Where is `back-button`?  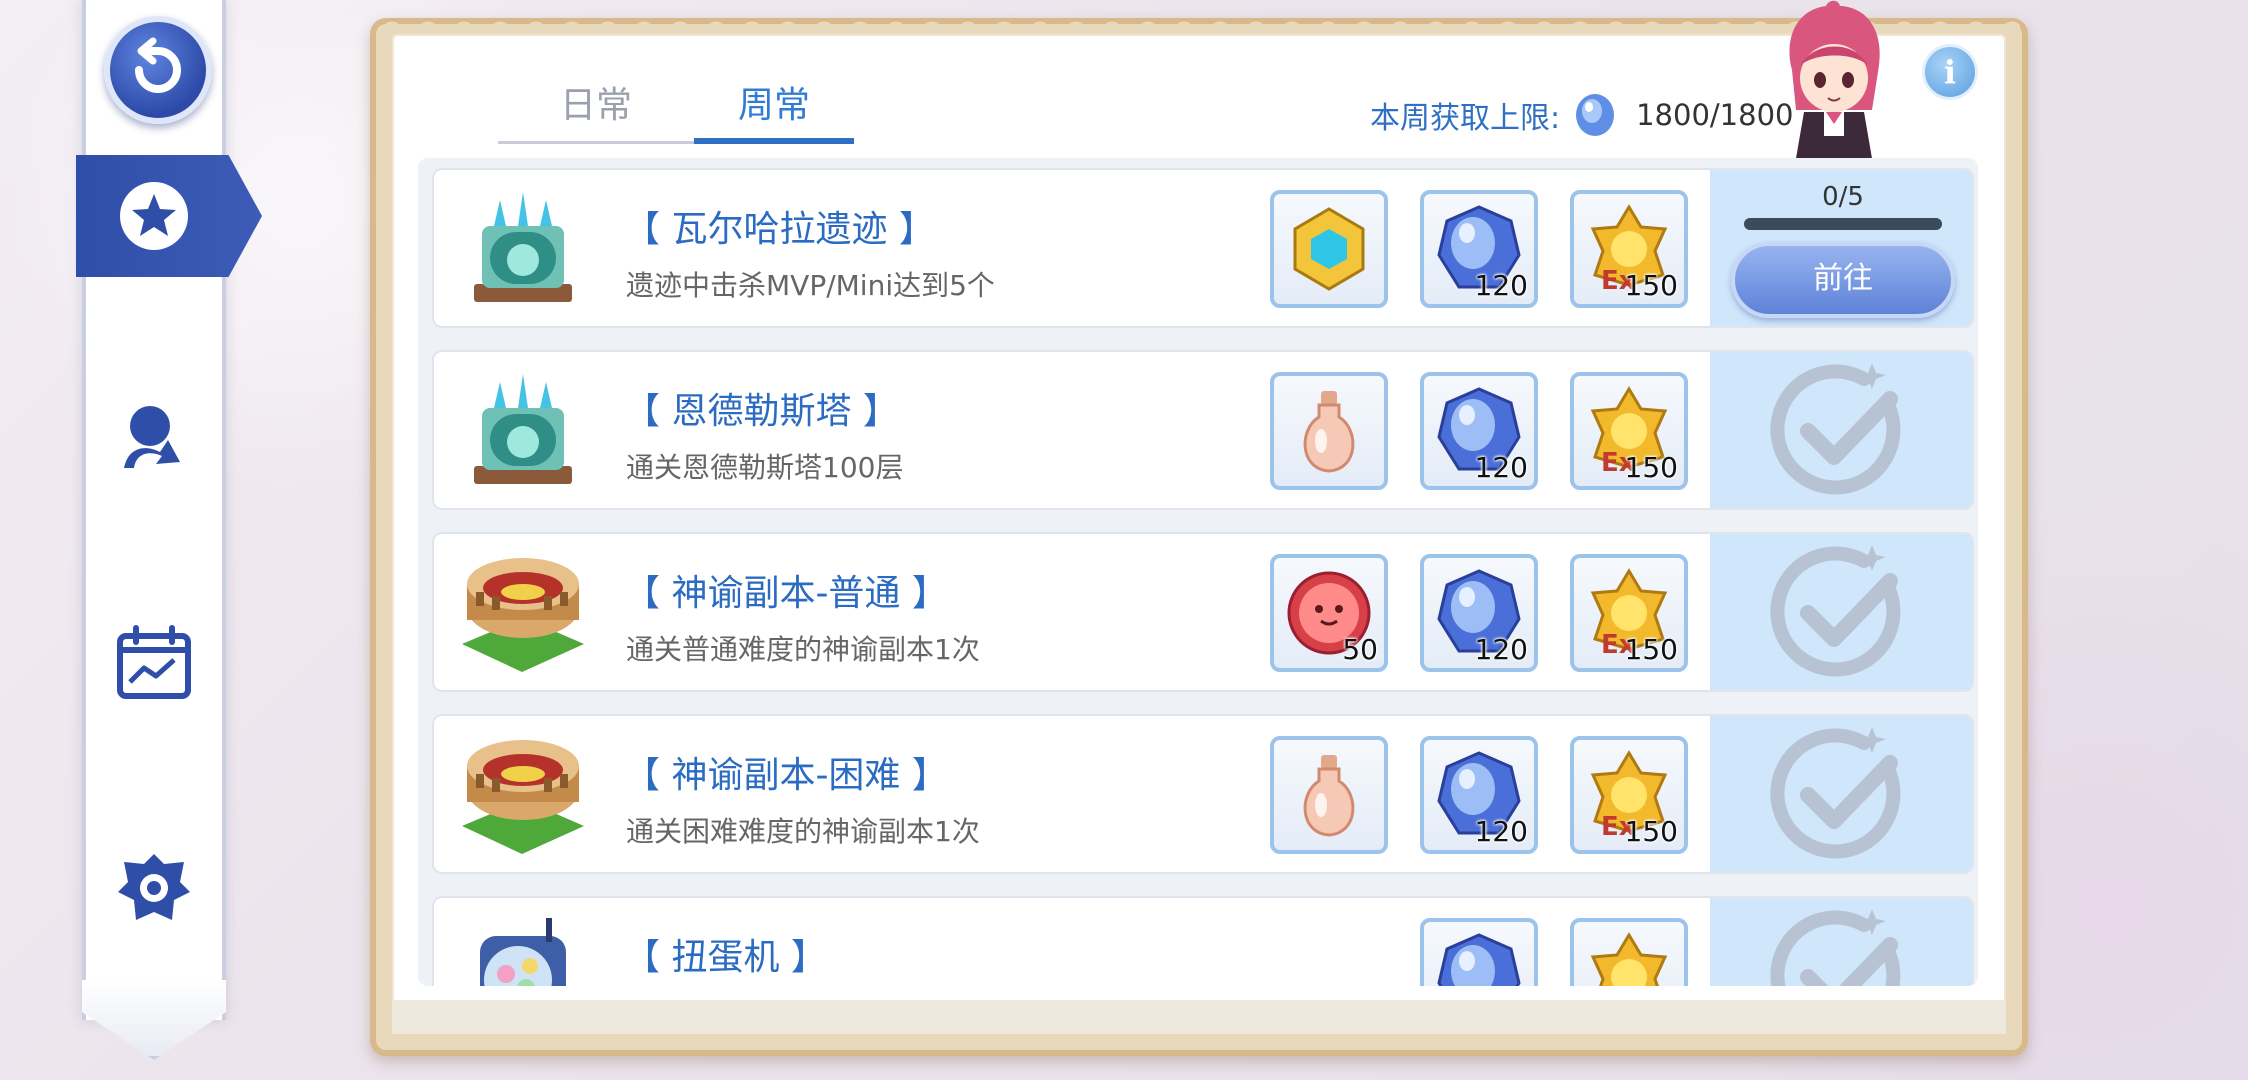 back-button is located at coordinates (158, 70).